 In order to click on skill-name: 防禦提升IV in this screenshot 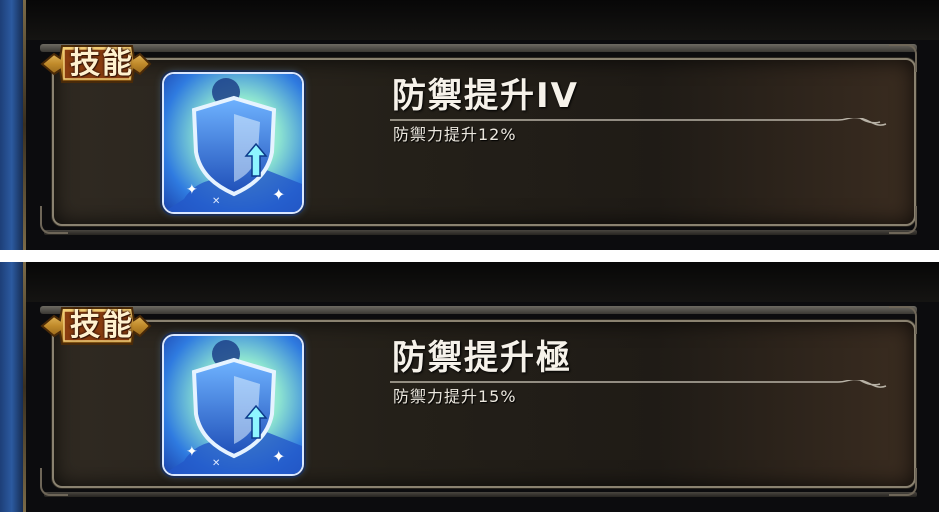, I will do `click(485, 96)`.